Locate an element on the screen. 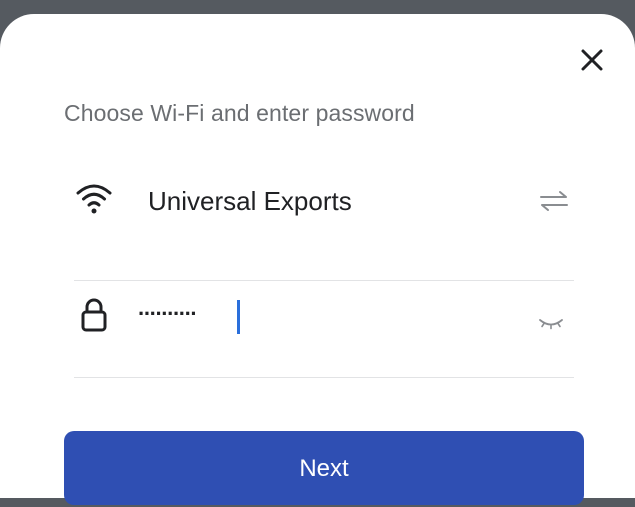  switch-network-icon is located at coordinates (554, 201).